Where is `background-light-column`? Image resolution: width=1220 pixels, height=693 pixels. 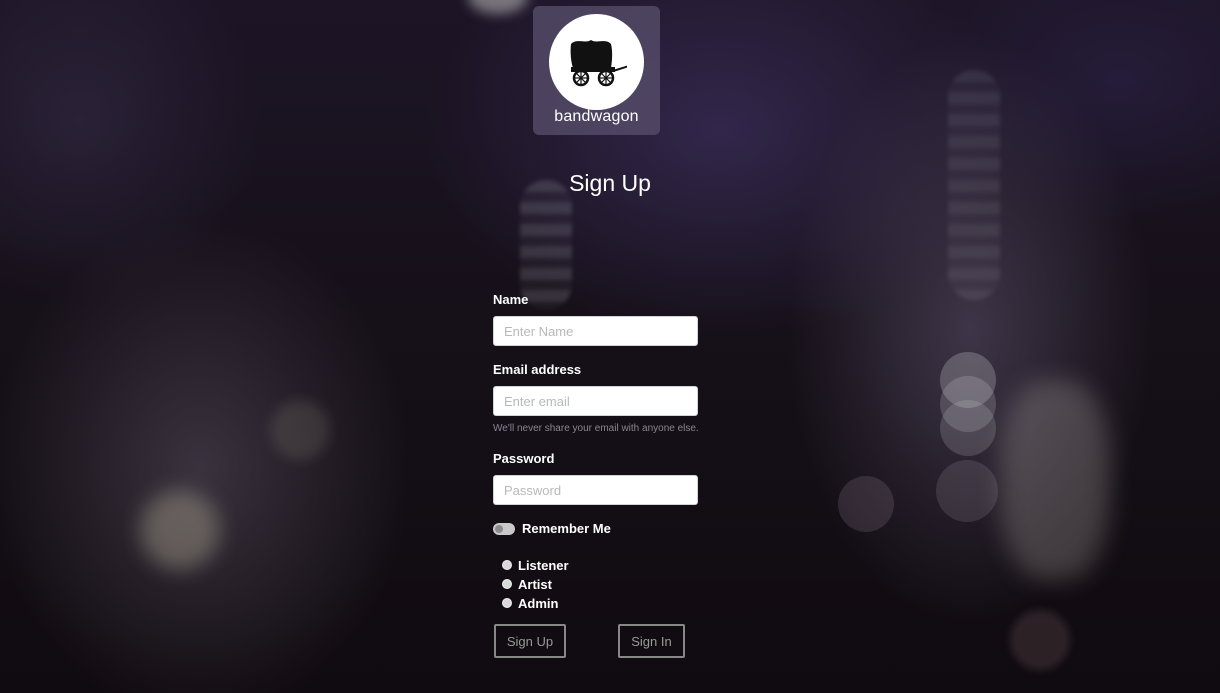
background-light-column is located at coordinates (546, 245).